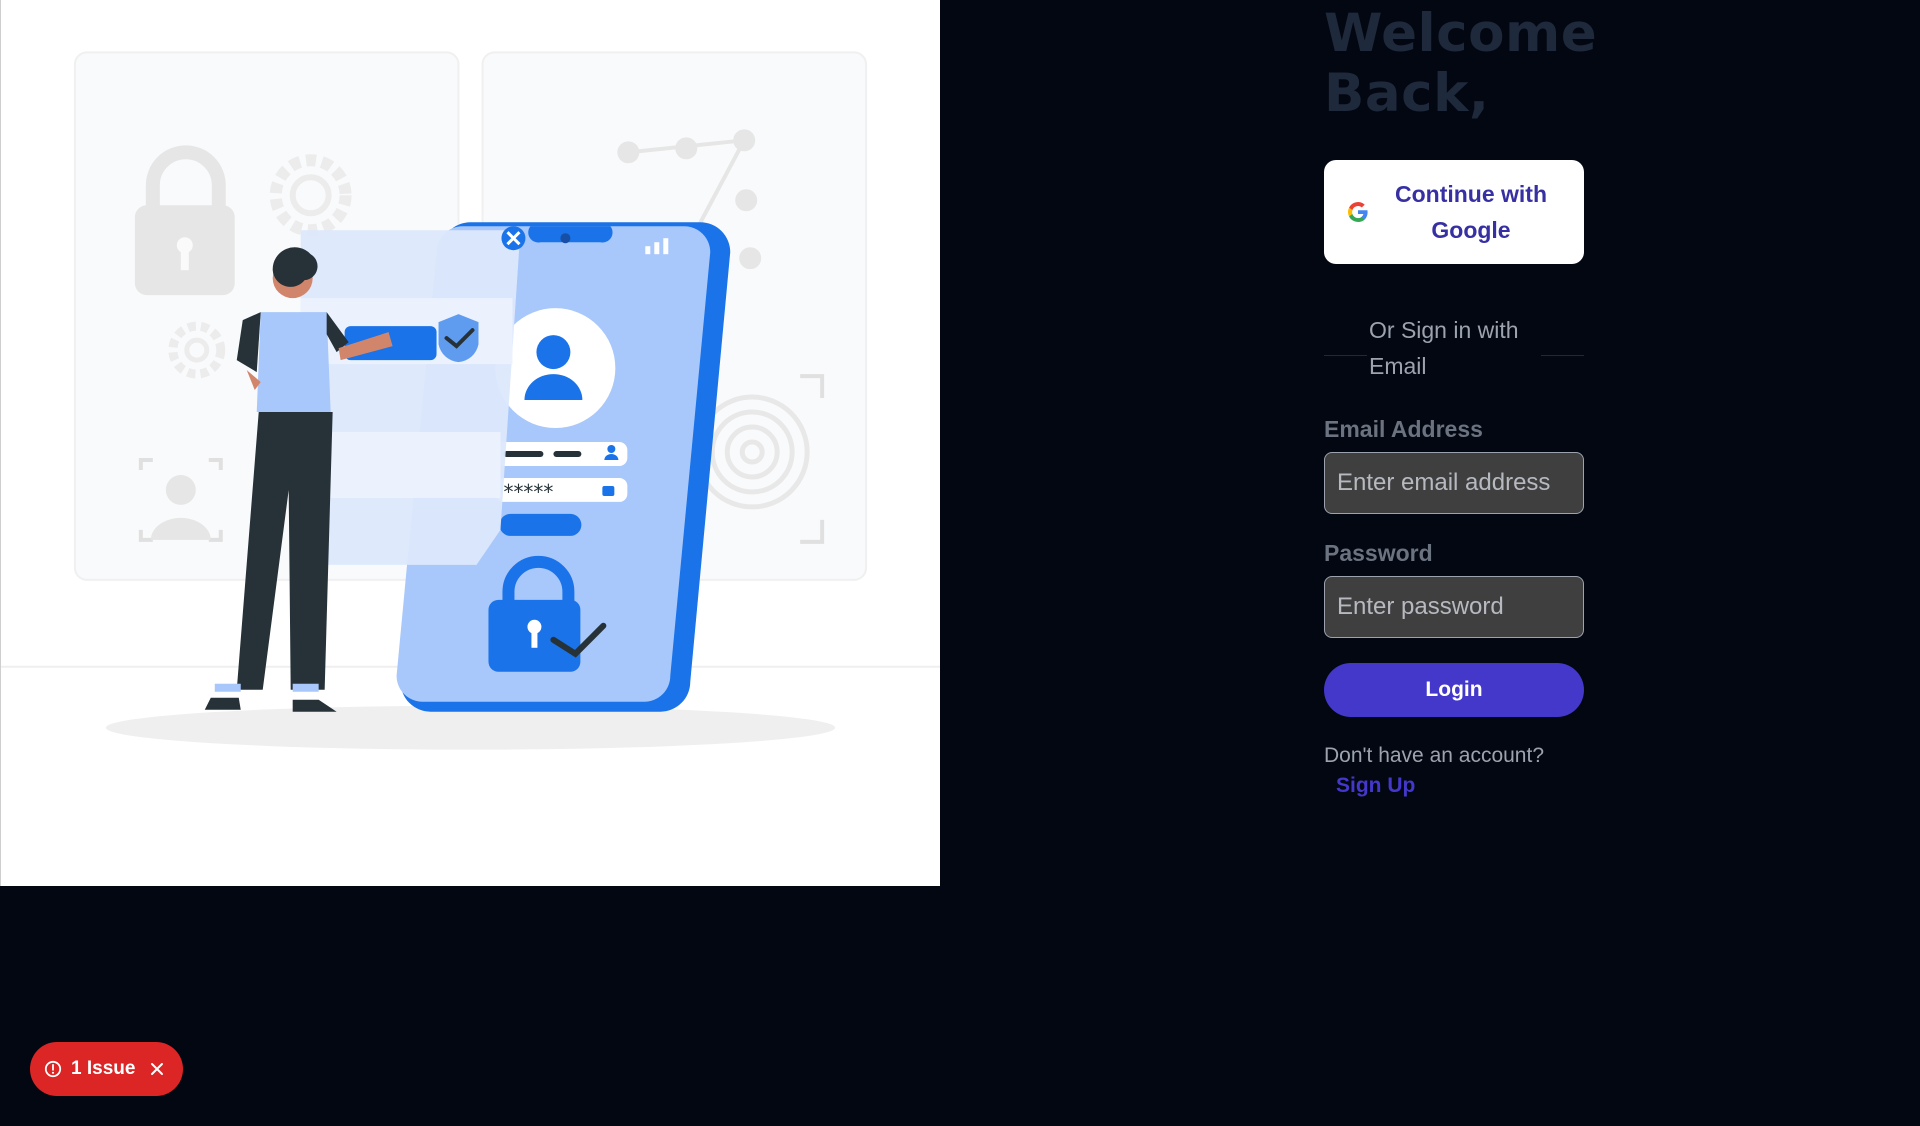  I want to click on close-icon, so click(157, 1069).